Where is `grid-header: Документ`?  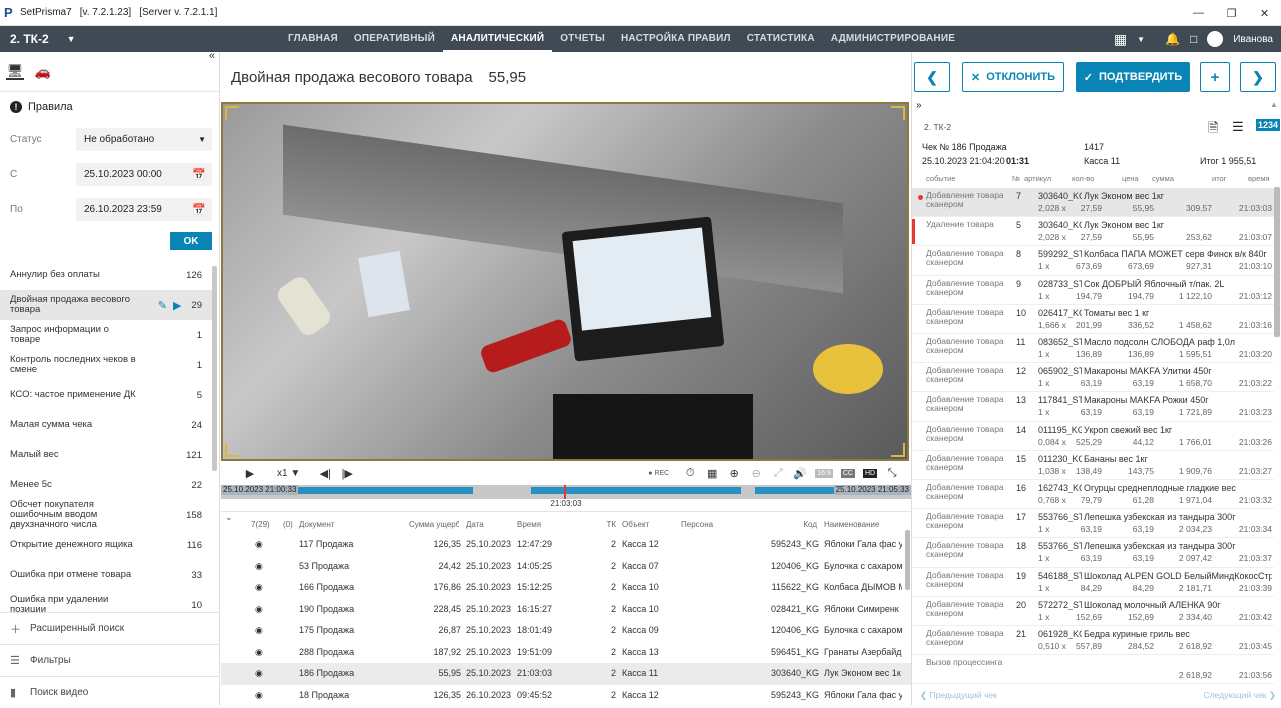
grid-header: Документ is located at coordinates (349, 525).